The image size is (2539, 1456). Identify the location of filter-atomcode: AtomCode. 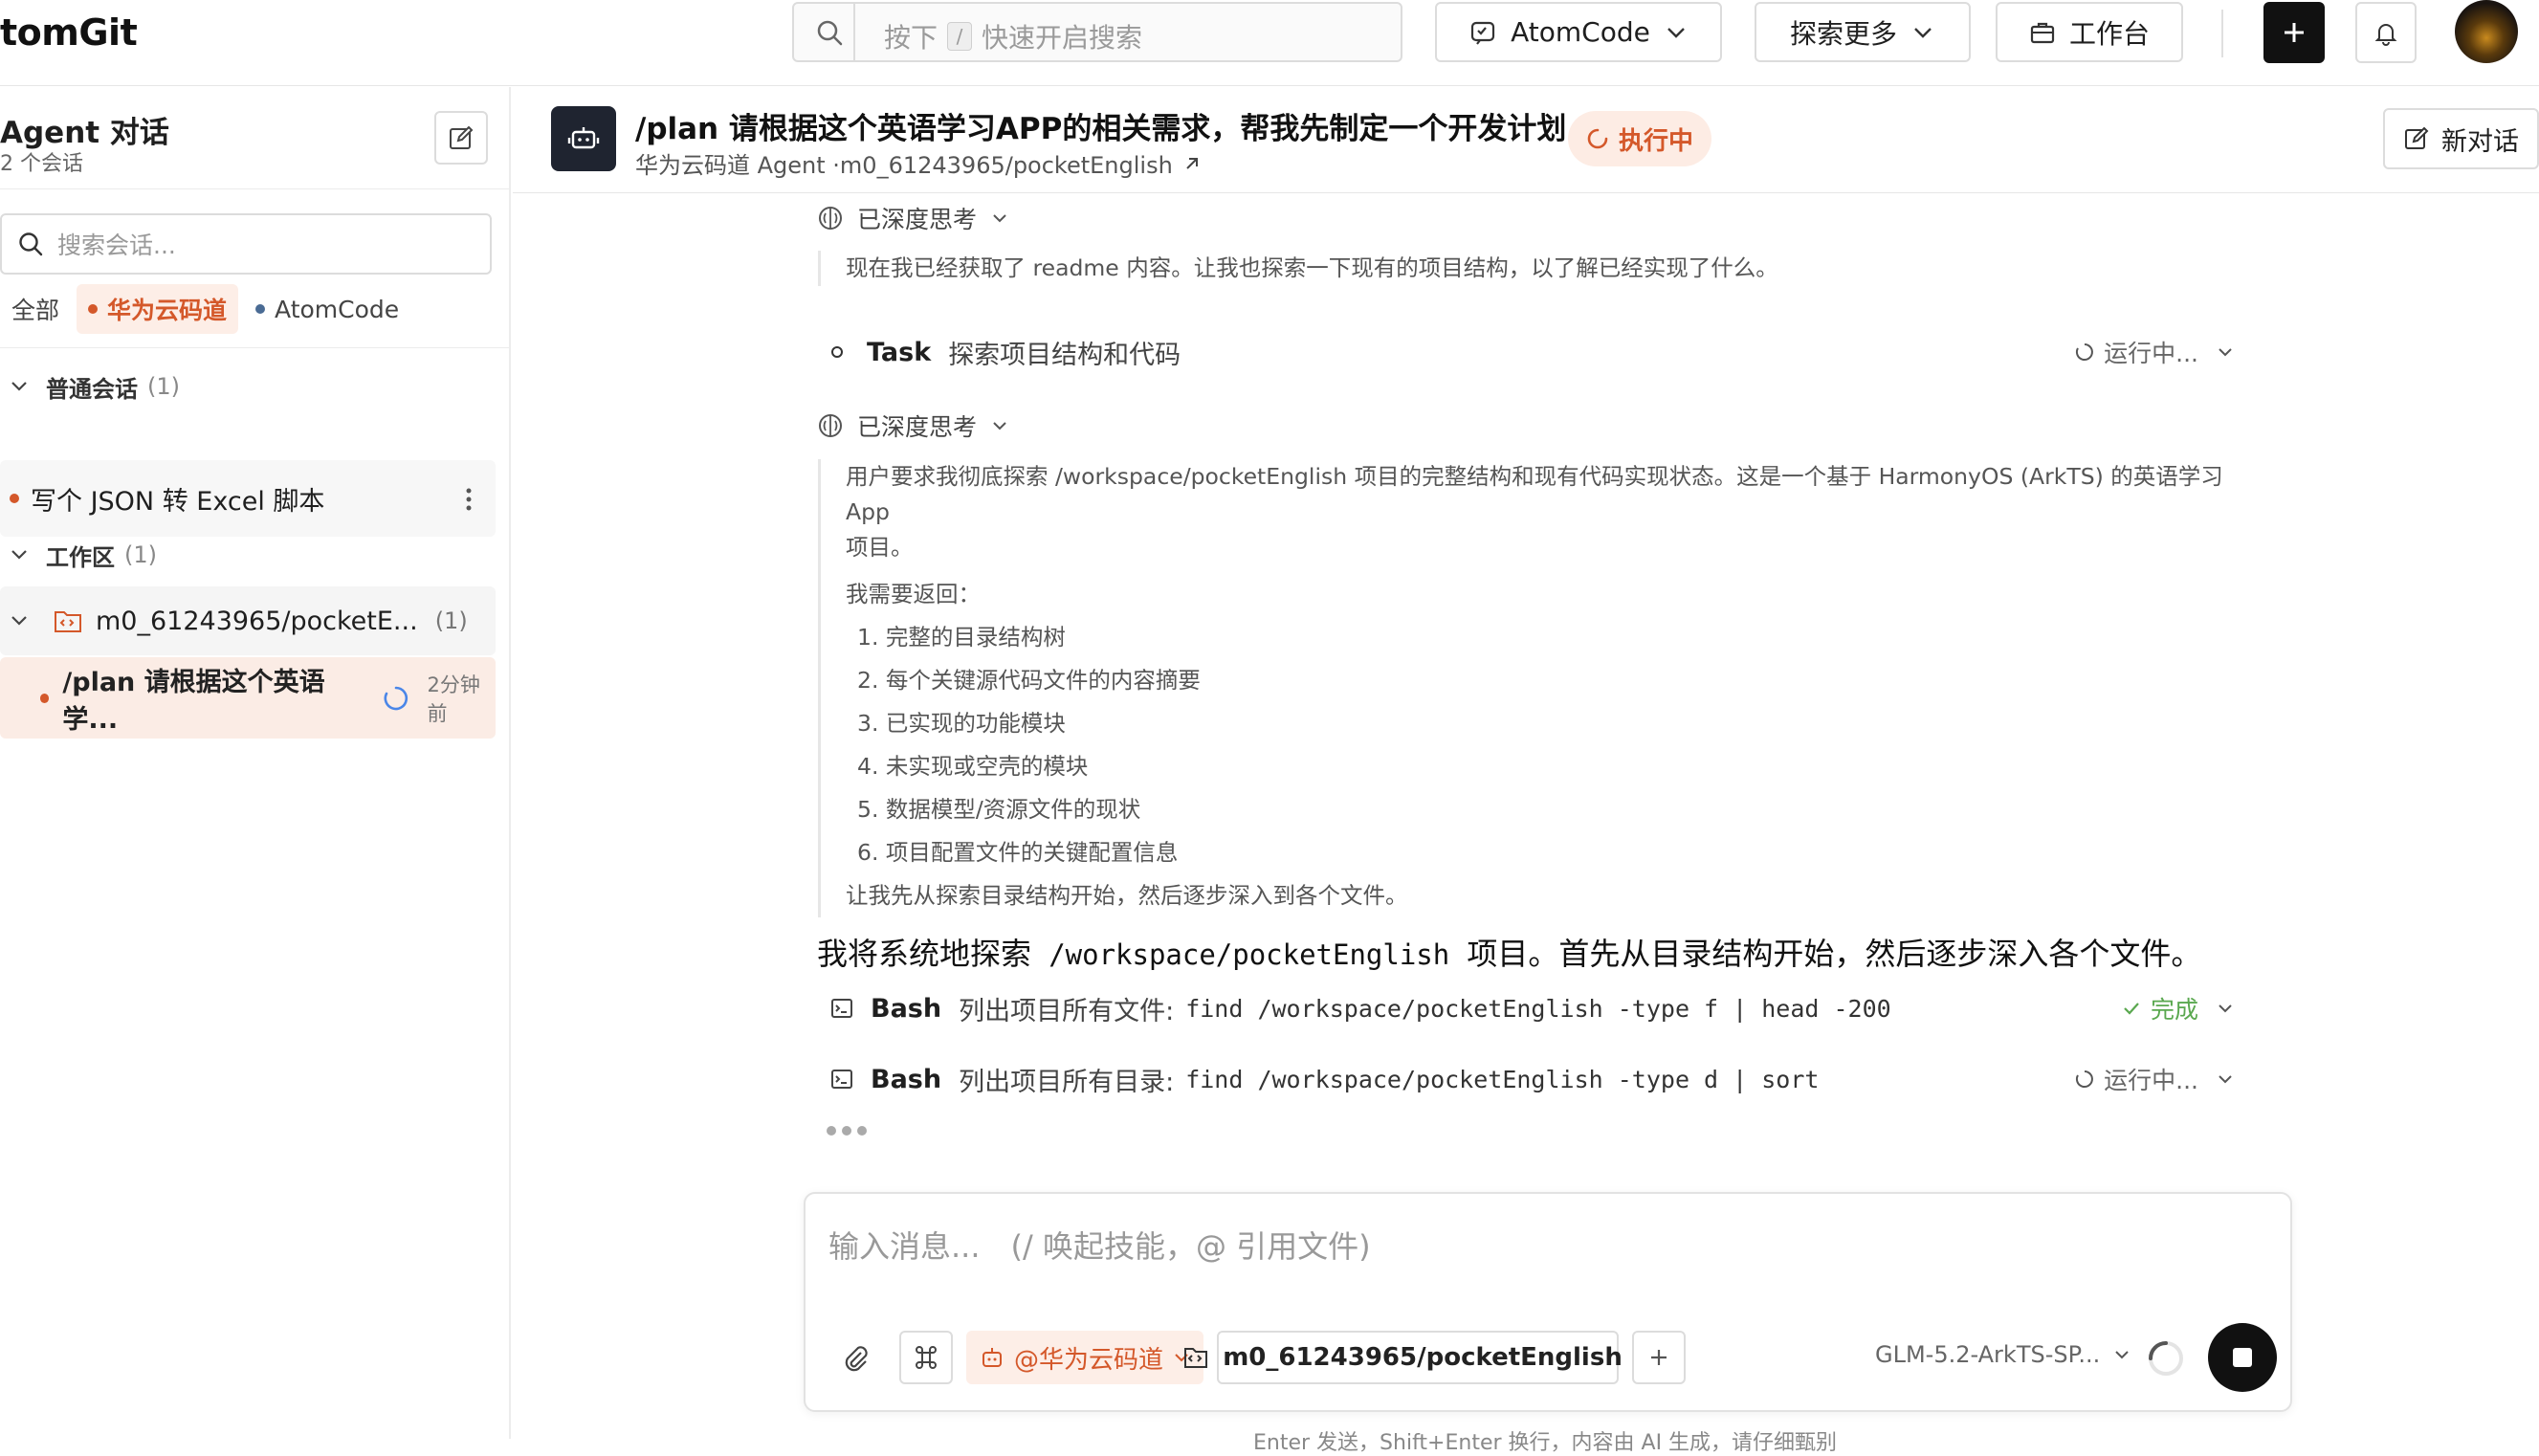
(327, 309).